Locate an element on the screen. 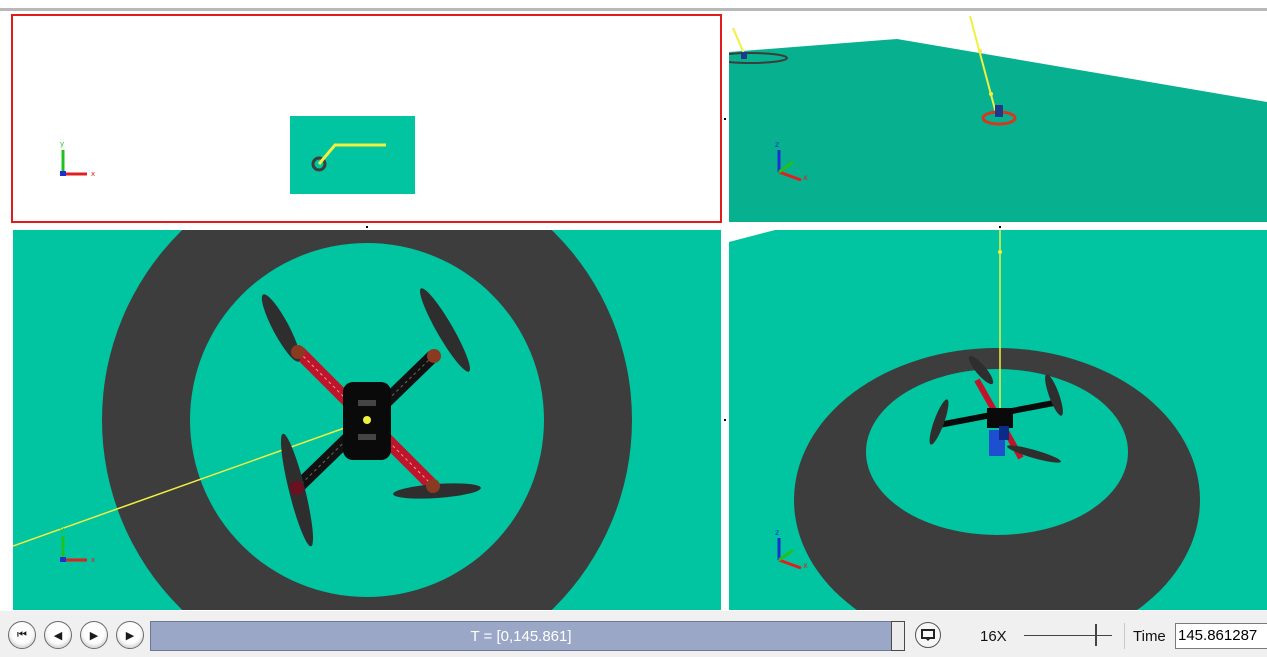 The image size is (1267, 657). rewind-button: ⏮ is located at coordinates (22, 635).